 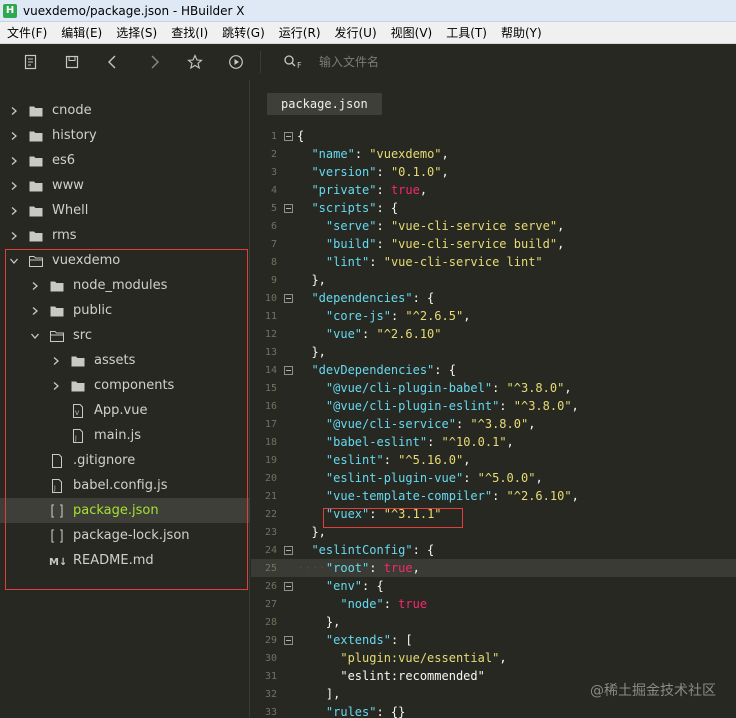 I want to click on code-line: 30 "plugin:vue/essential",, so click(x=493, y=658).